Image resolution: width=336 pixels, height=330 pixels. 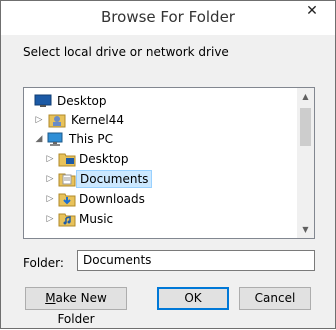 What do you see at coordinates (305, 96) in the screenshot?
I see `scroll-up-icon: ▲` at bounding box center [305, 96].